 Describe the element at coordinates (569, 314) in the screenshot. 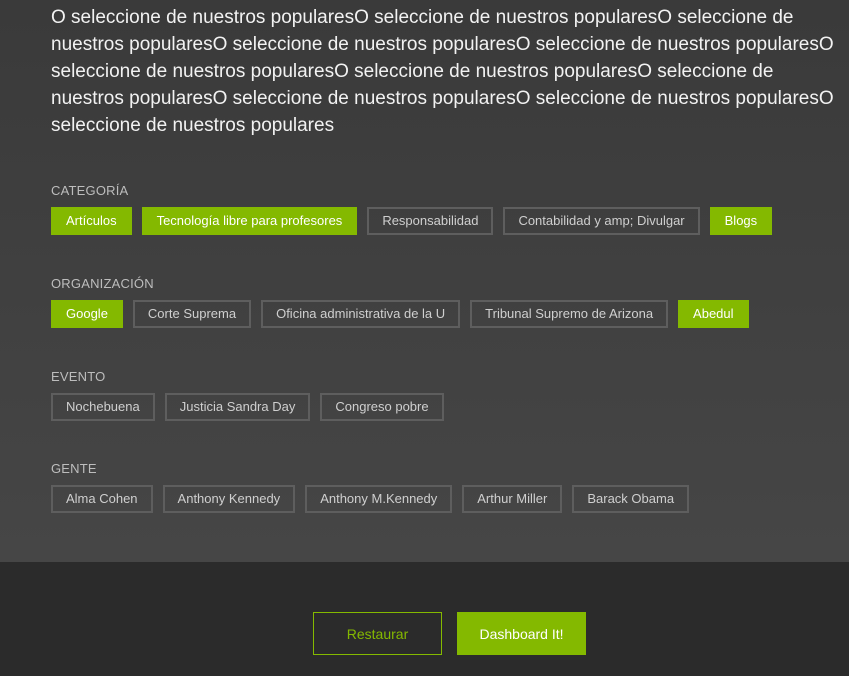

I see `tag-organizacion-3: Tribunal Supremo de Arizona` at that location.